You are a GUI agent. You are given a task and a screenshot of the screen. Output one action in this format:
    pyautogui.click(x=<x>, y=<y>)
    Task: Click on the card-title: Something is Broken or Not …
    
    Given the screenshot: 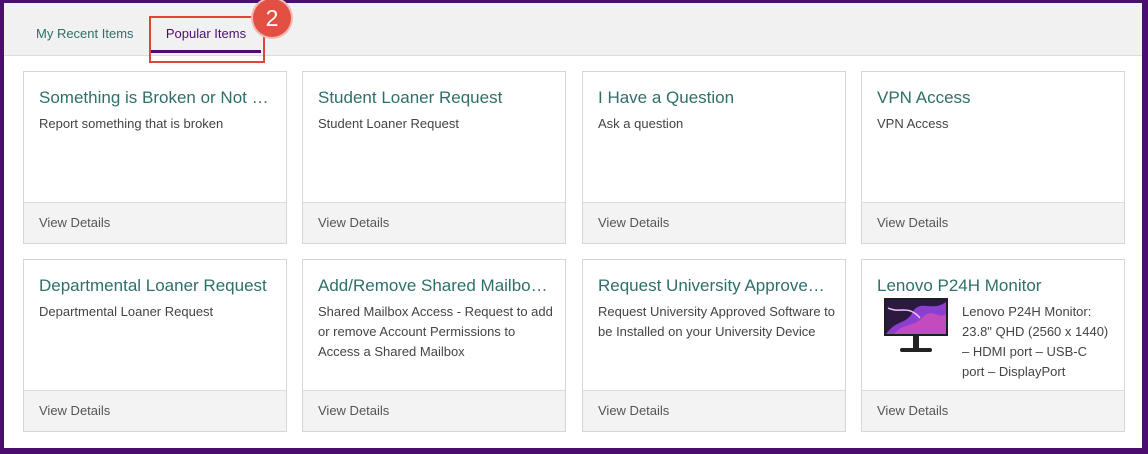 What is the action you would take?
    pyautogui.click(x=157, y=98)
    